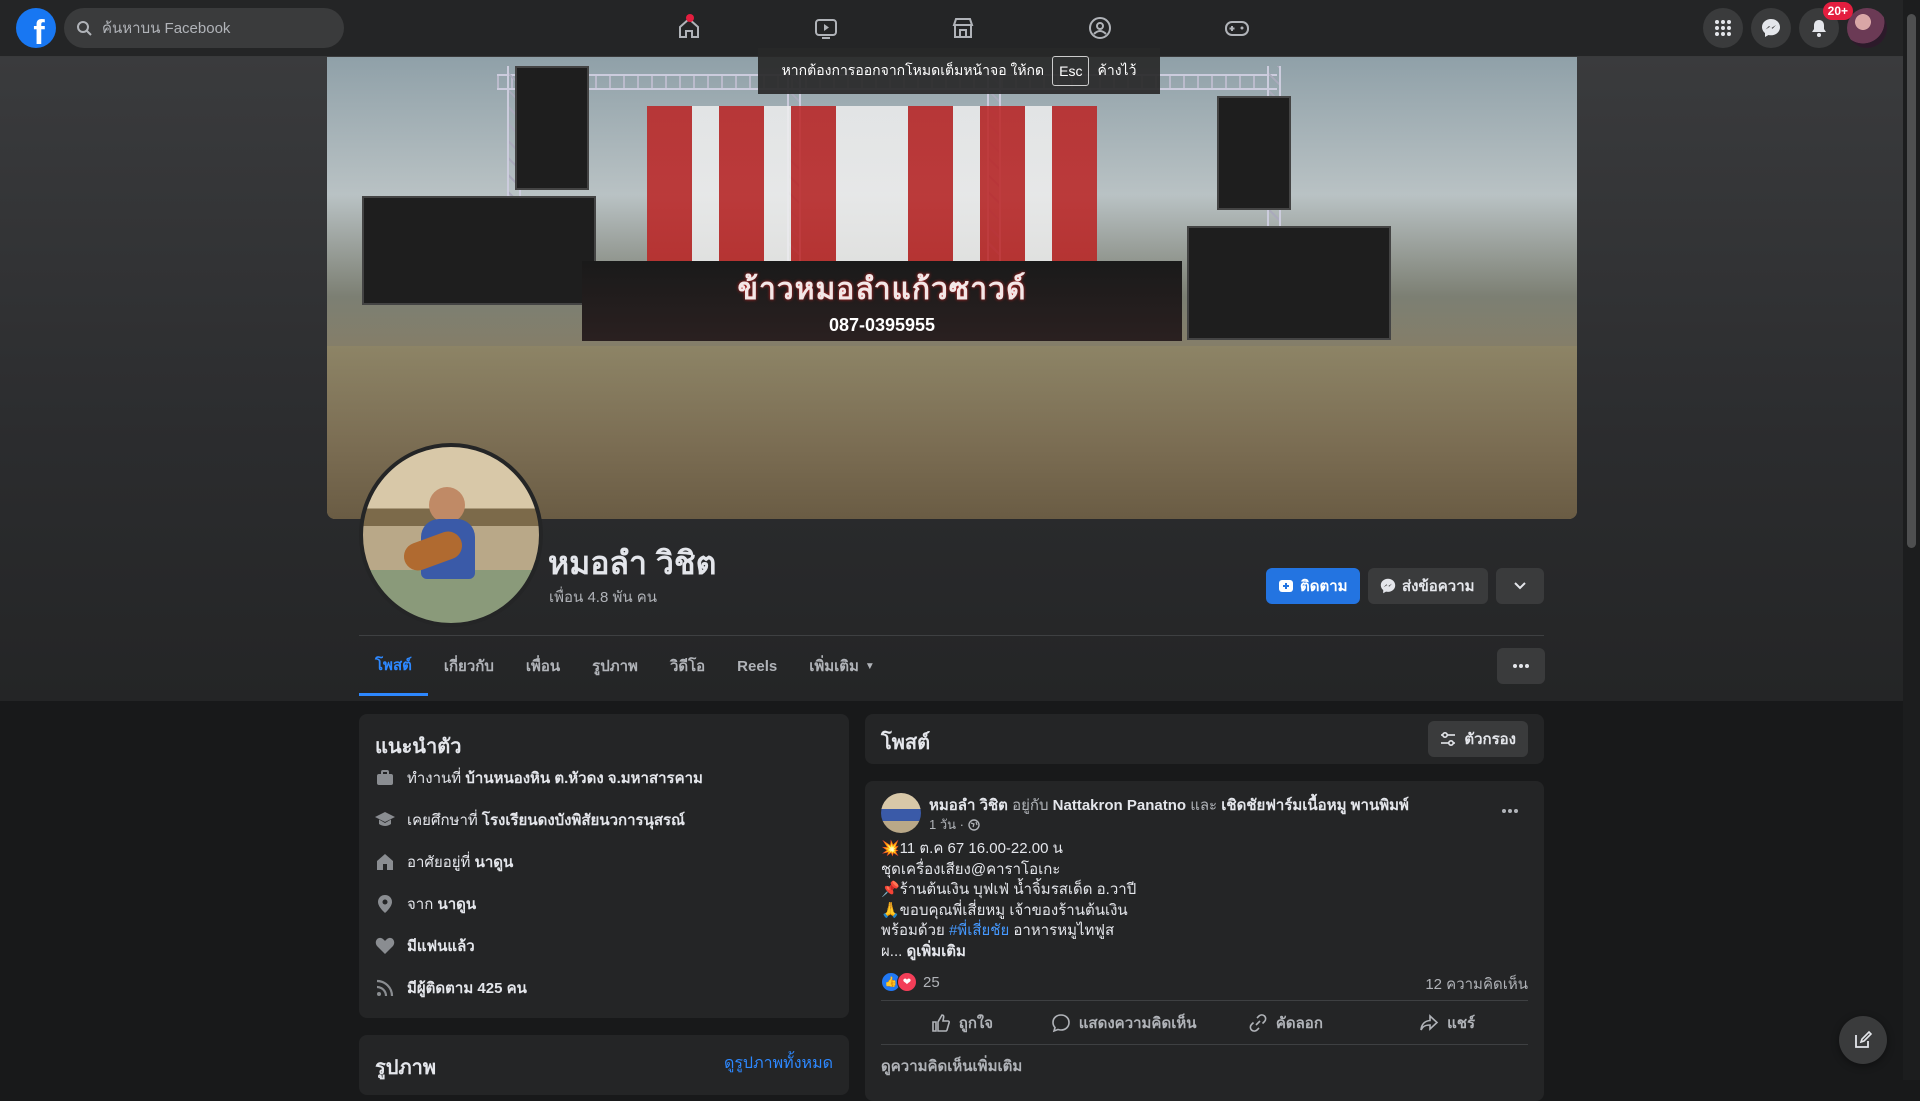 This screenshot has height=1101, width=1920. What do you see at coordinates (1438, 586) in the screenshot?
I see `message-label: ส่งข้อความ` at bounding box center [1438, 586].